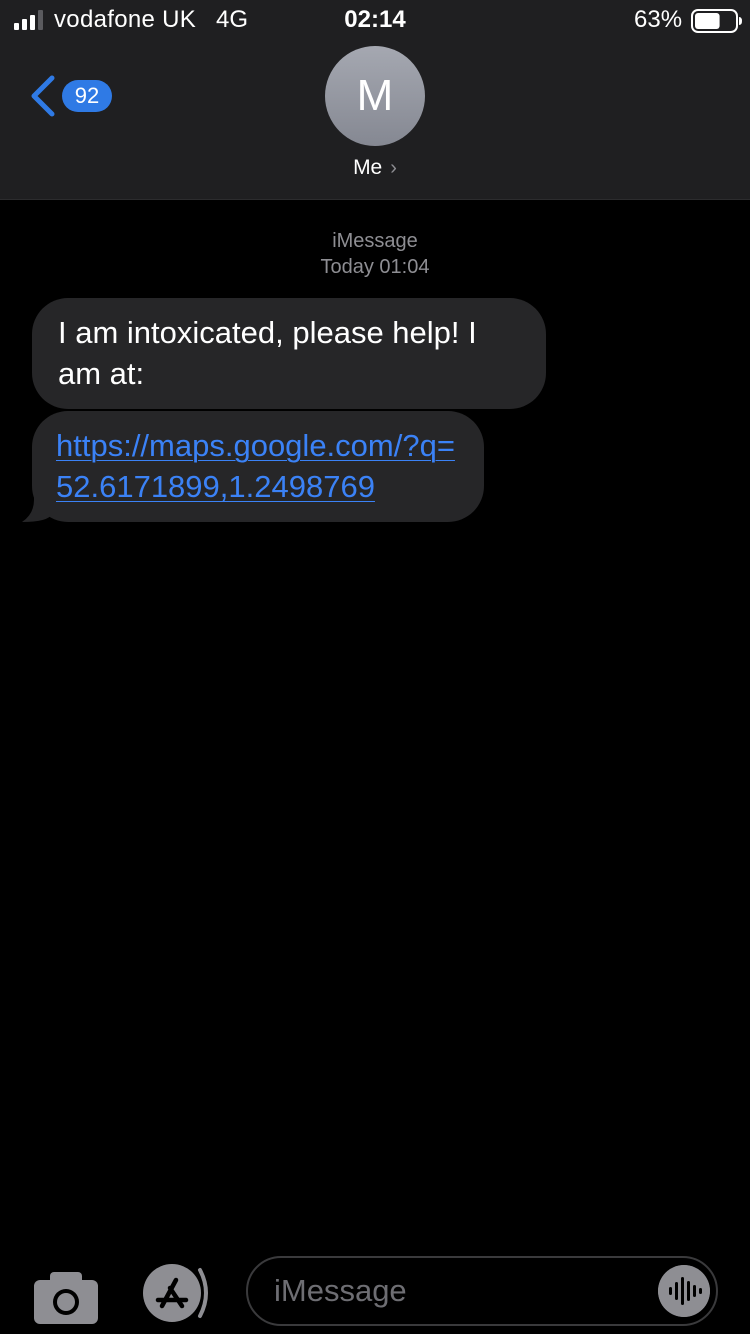 The width and height of the screenshot is (750, 1334). I want to click on back-button: 92, so click(76, 96).